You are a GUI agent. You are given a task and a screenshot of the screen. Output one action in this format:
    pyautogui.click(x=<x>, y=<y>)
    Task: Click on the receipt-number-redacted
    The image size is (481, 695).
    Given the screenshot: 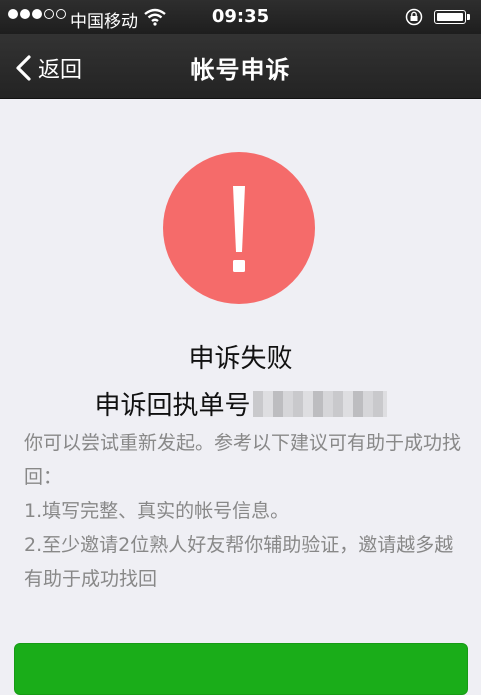 What is the action you would take?
    pyautogui.click(x=319, y=403)
    